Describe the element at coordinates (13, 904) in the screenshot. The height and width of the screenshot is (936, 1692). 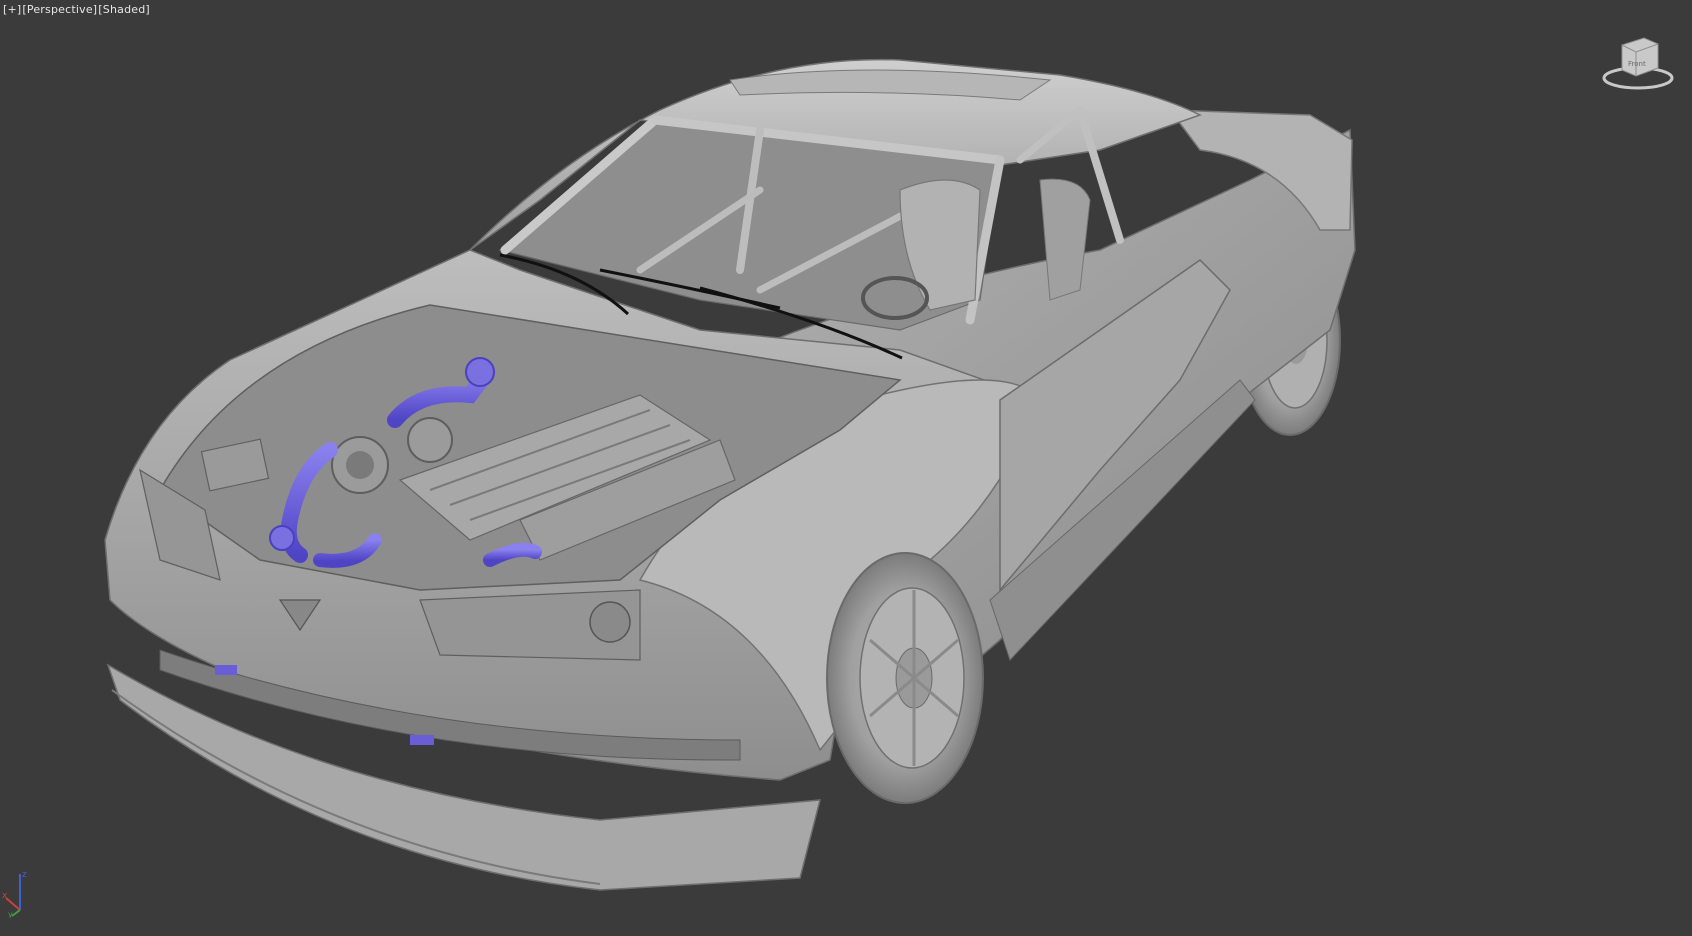
I see `x-axis-line` at that location.